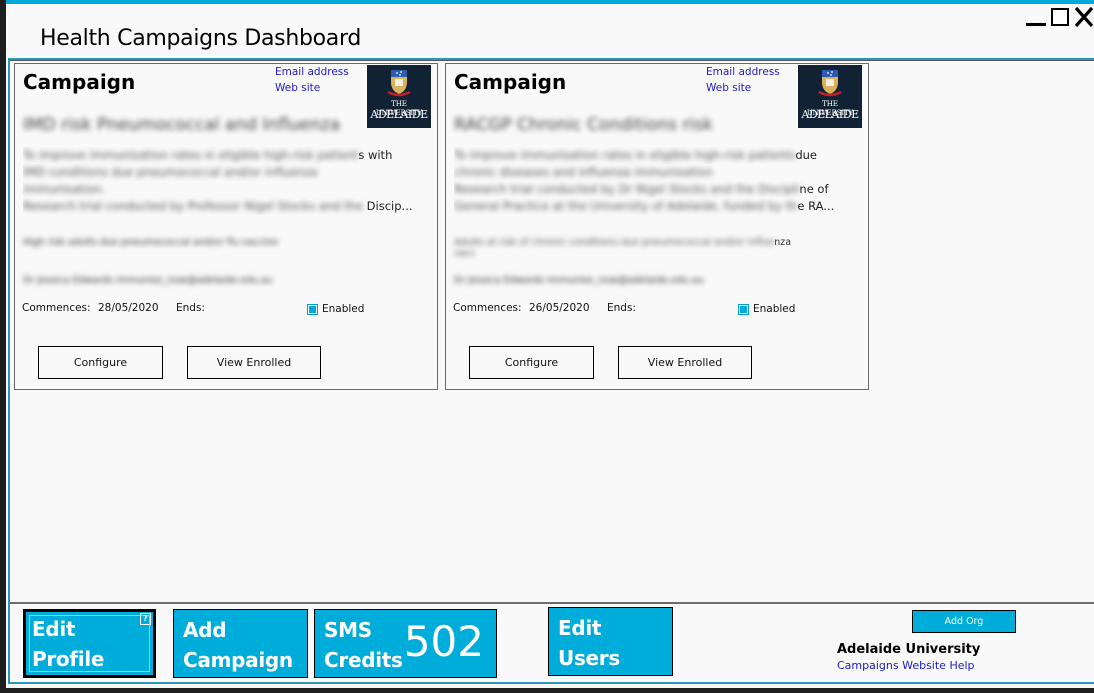 The width and height of the screenshot is (1094, 693). I want to click on commences-date: 26/05/2020, so click(559, 308).